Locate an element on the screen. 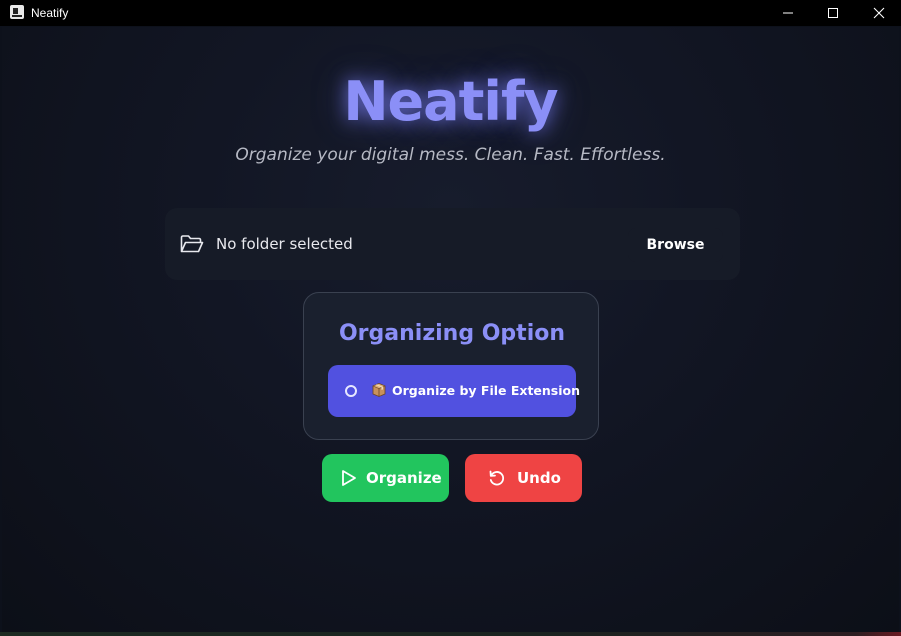 Image resolution: width=901 pixels, height=636 pixels. option-radio is located at coordinates (351, 391).